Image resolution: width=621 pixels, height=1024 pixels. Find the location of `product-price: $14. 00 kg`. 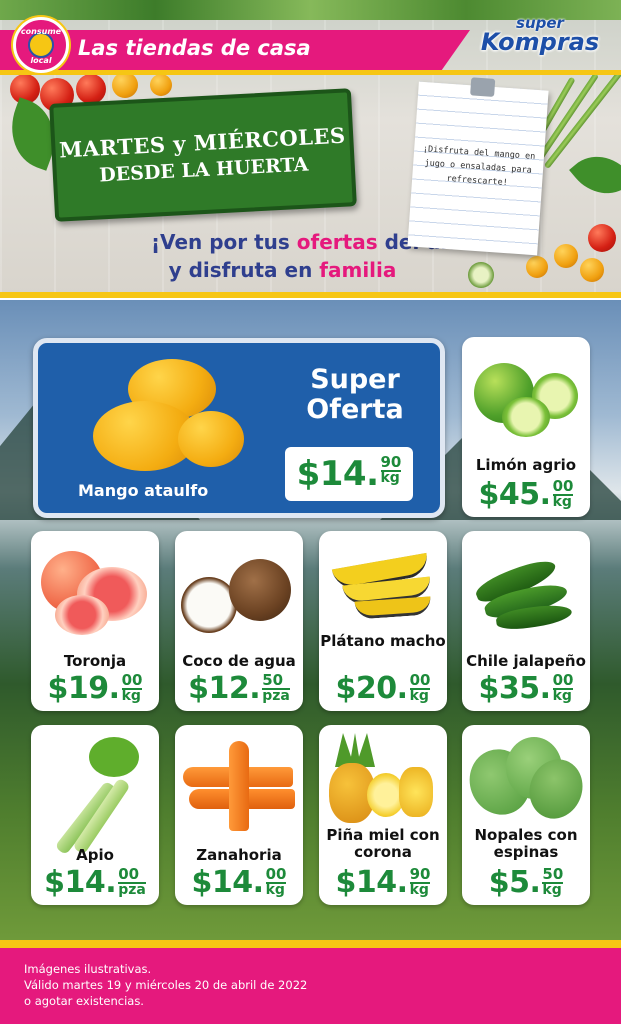

product-price: $14. 00 kg is located at coordinates (239, 883).